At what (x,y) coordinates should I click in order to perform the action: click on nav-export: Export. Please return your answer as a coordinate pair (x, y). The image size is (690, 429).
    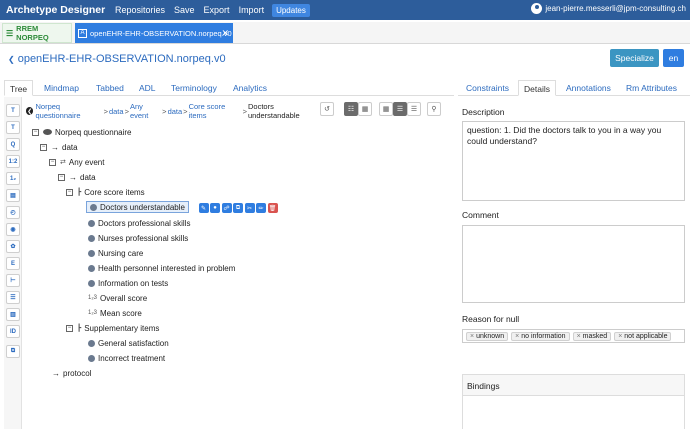
    Looking at the image, I should click on (217, 10).